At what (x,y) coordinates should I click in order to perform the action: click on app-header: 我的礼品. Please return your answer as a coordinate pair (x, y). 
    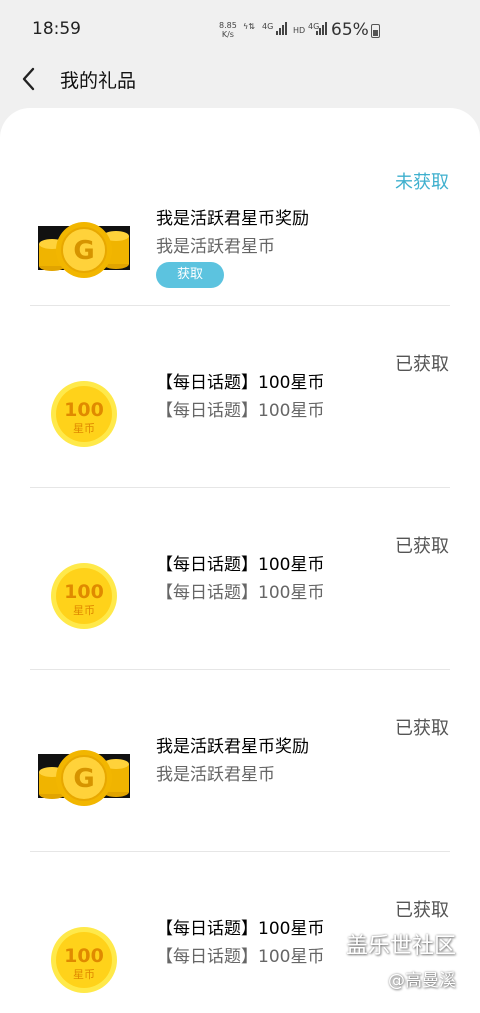
    Looking at the image, I should click on (240, 85).